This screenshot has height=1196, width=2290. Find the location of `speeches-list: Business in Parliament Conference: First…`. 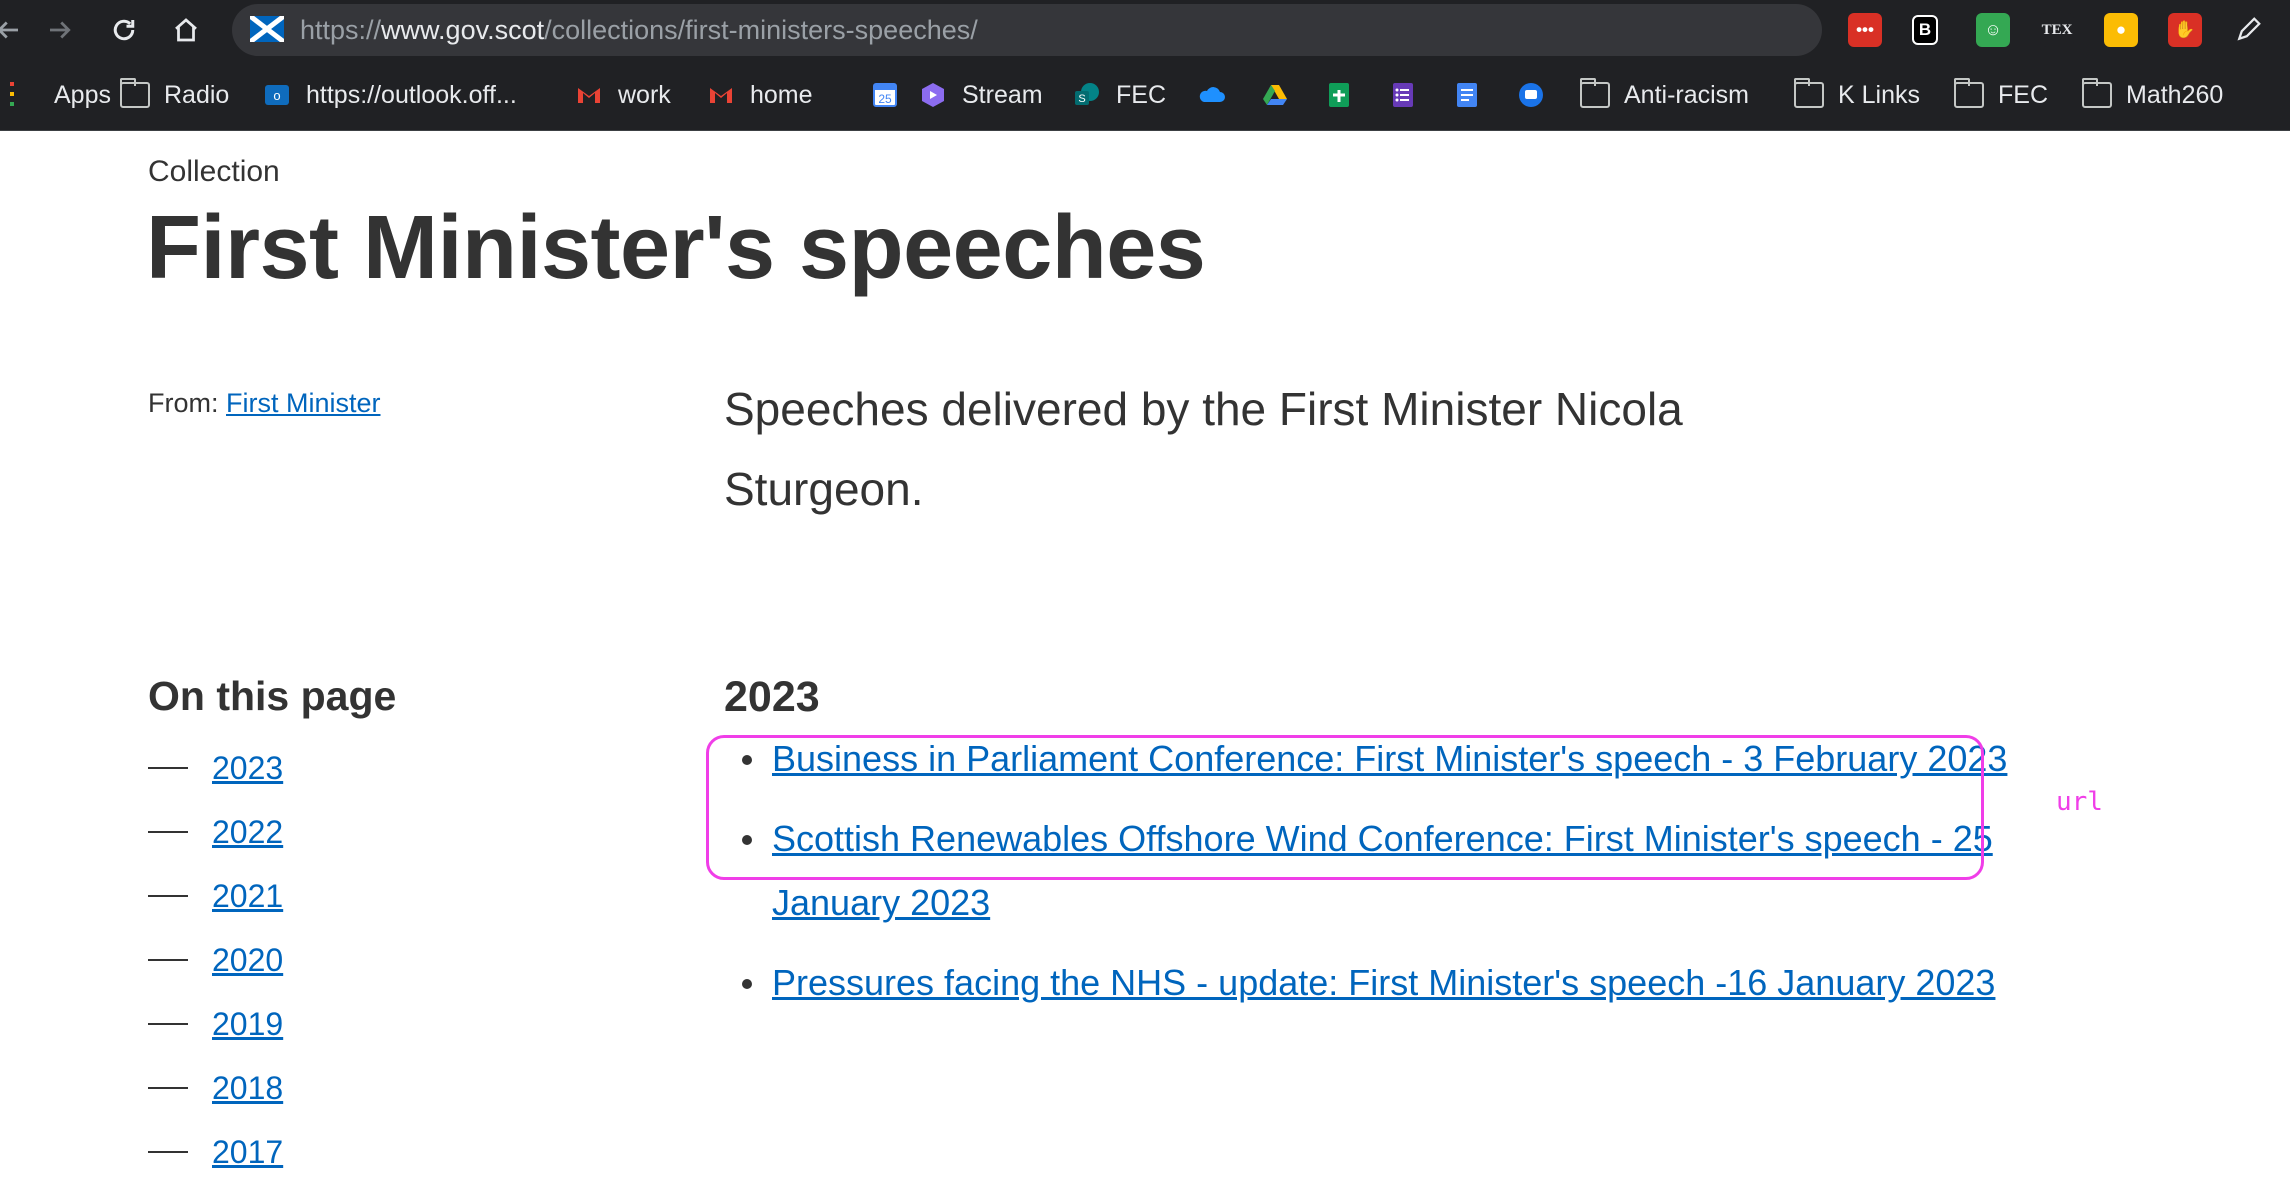

speeches-list: Business in Parliament Conference: First… is located at coordinates (1369, 879).